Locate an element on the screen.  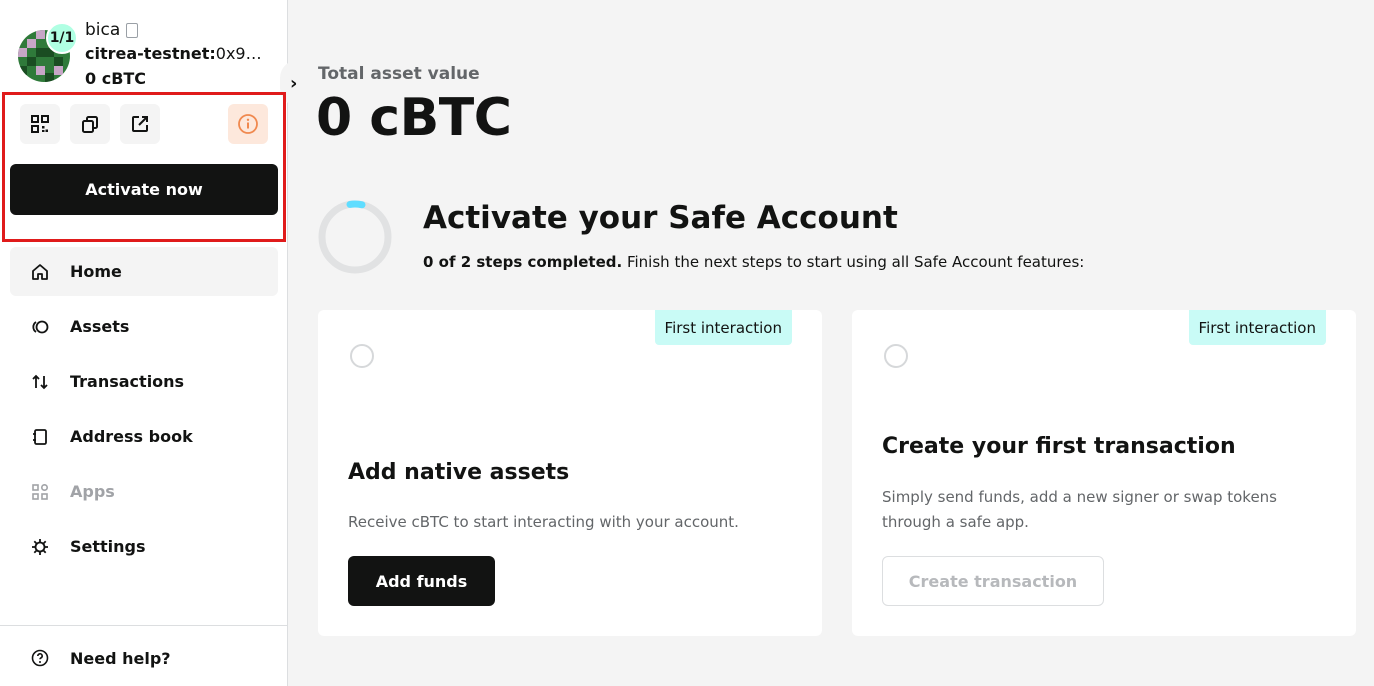
qr-code-icon is located at coordinates (40, 124).